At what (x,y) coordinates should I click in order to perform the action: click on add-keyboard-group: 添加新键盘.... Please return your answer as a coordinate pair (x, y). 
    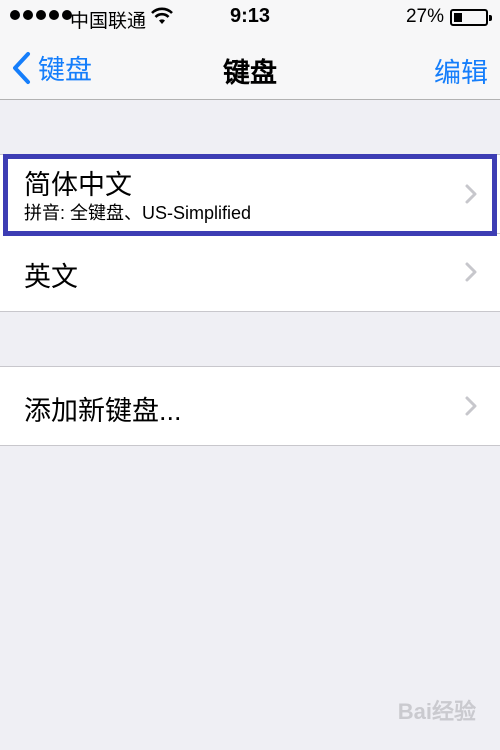
    Looking at the image, I should click on (250, 406).